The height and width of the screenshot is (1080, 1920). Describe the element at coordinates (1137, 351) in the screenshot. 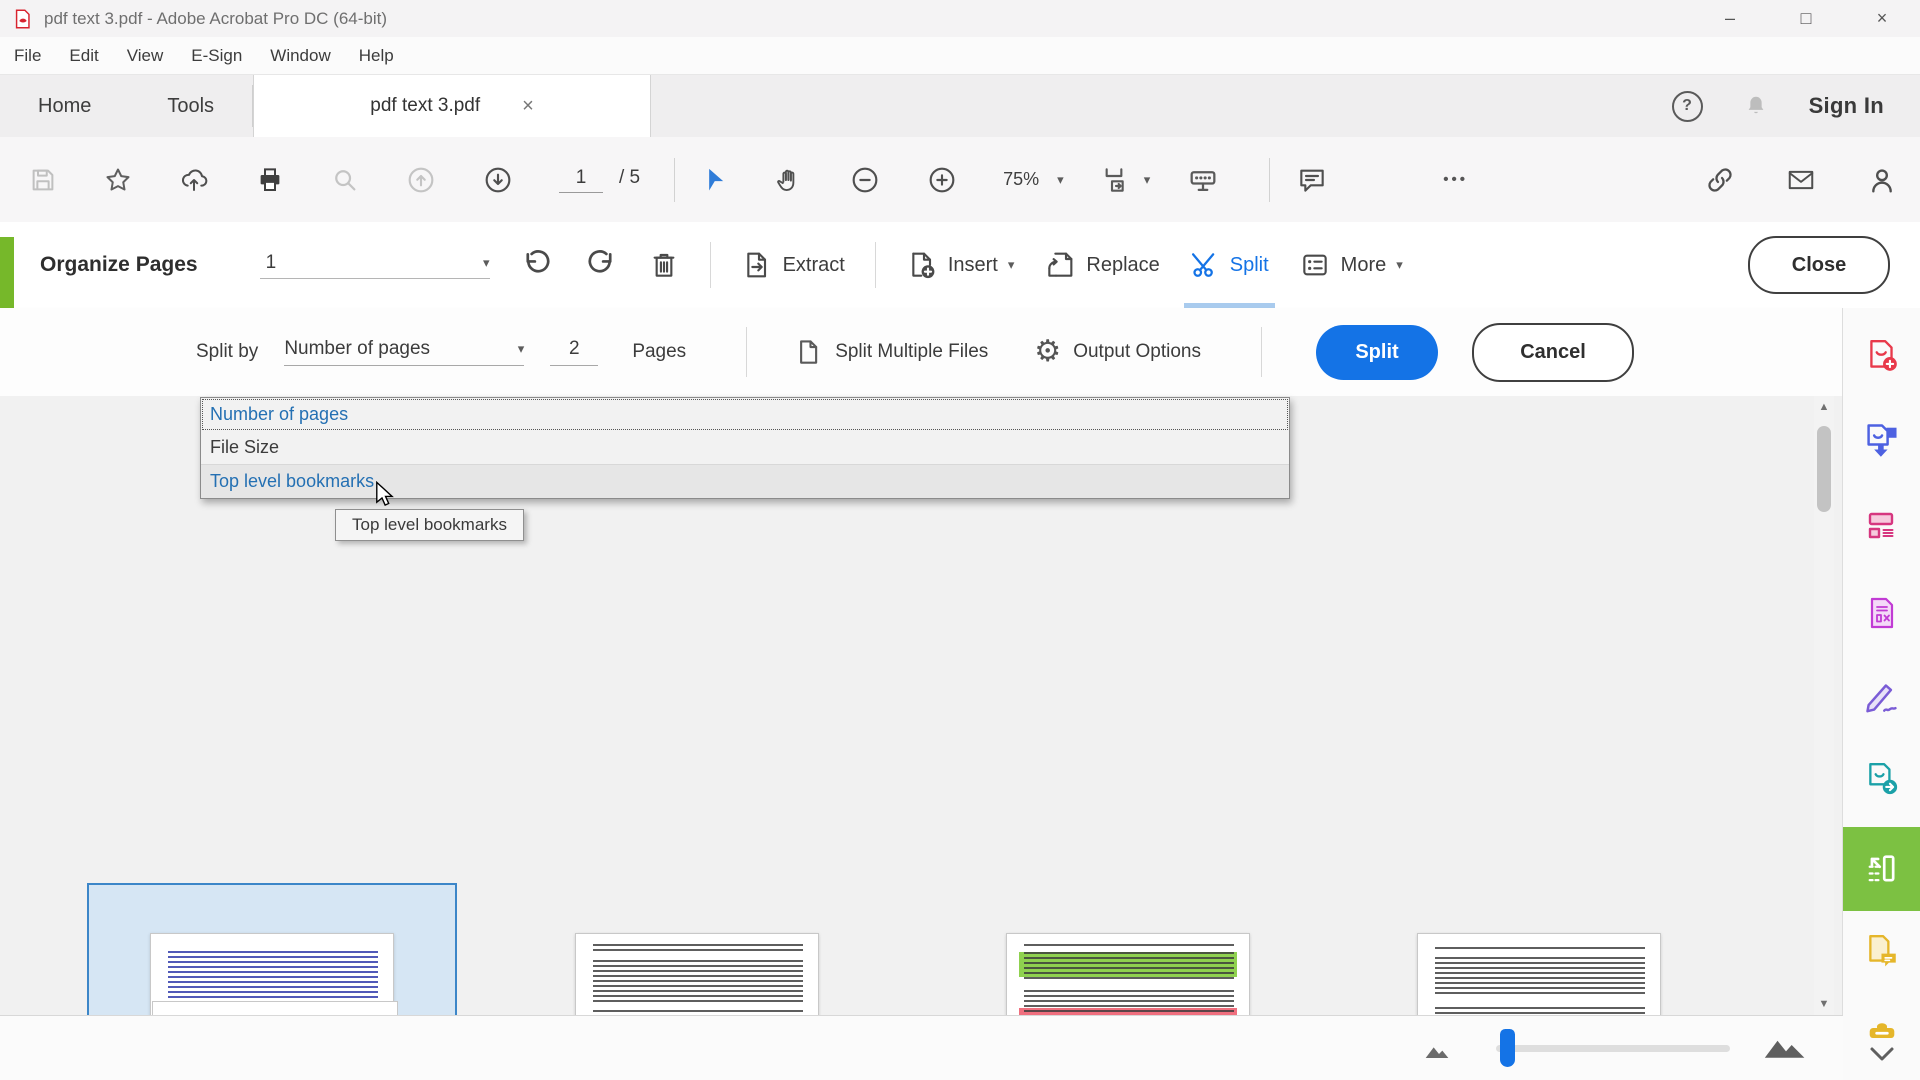

I see `output-options-label: Output Options` at that location.